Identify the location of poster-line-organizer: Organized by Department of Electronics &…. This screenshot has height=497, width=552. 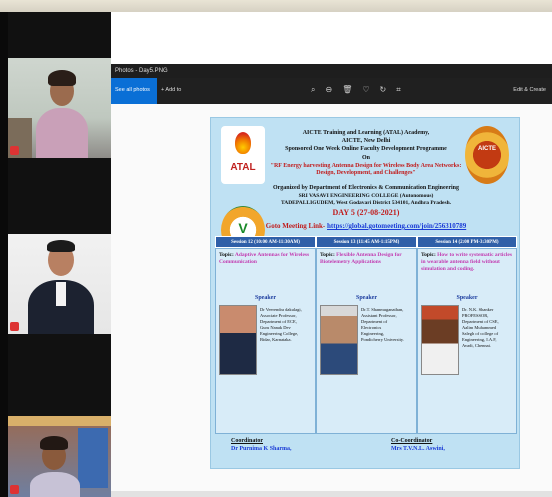
(366, 188).